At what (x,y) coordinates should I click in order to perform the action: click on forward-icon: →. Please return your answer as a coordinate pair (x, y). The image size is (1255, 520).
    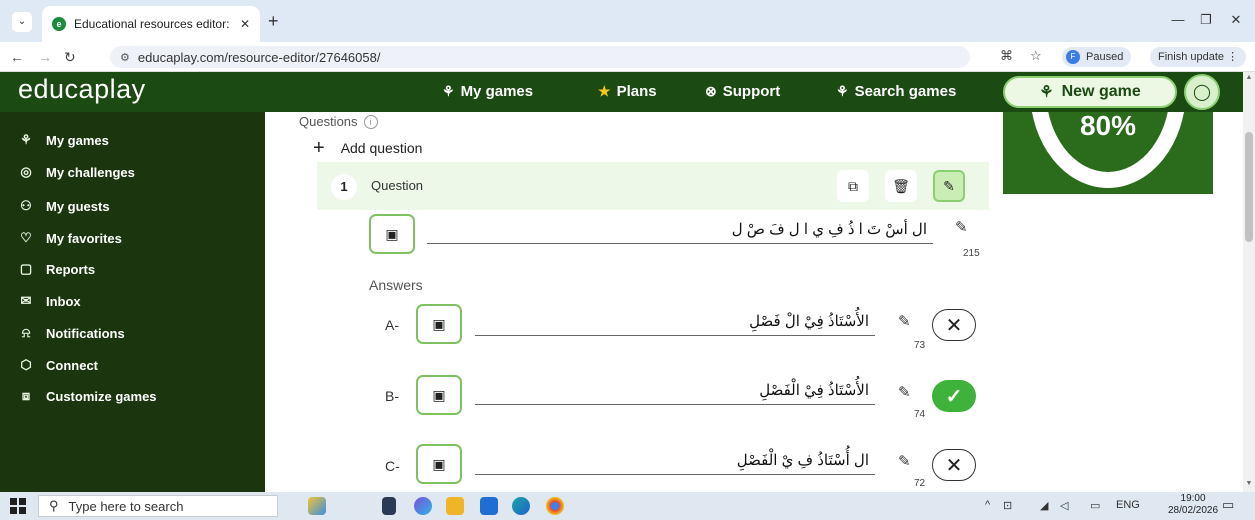
    Looking at the image, I should click on (45, 57).